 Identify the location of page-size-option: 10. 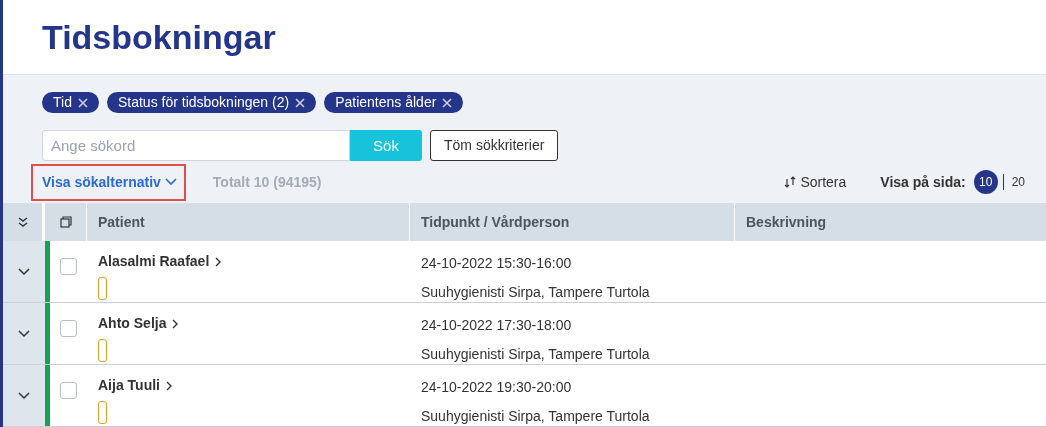
(985, 182).